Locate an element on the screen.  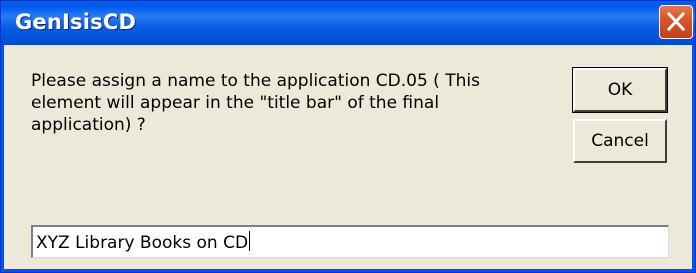
close-button is located at coordinates (676, 22).